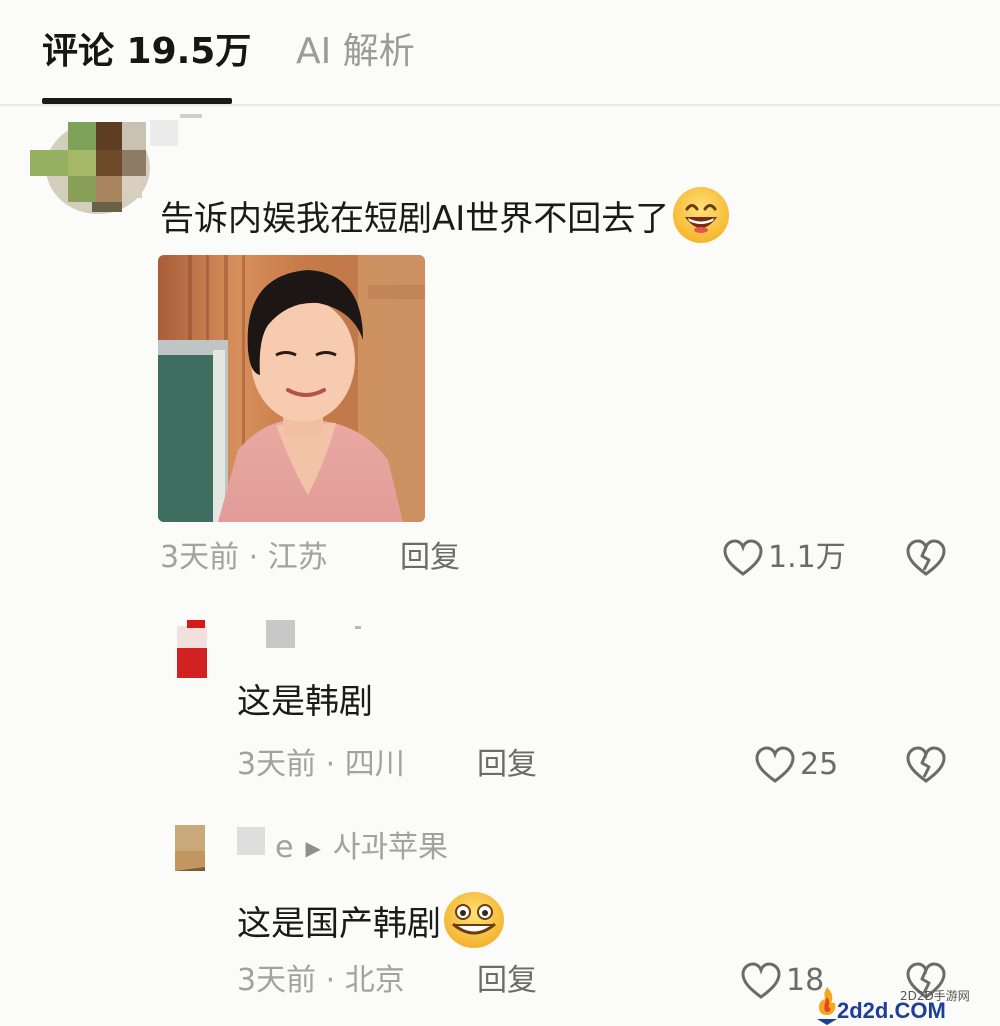 This screenshot has height=1026, width=1000. What do you see at coordinates (701, 220) in the screenshot?
I see `grin-emoji` at bounding box center [701, 220].